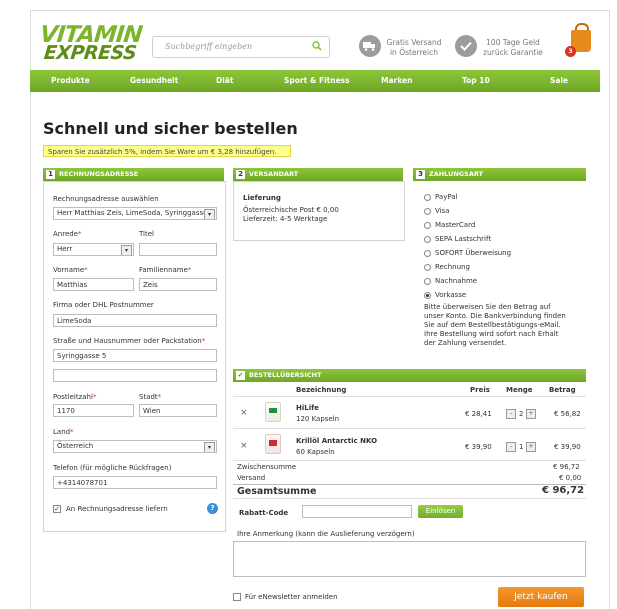  I want to click on billing-header: 1 RECHNUNGSADRESSE, so click(133, 174).